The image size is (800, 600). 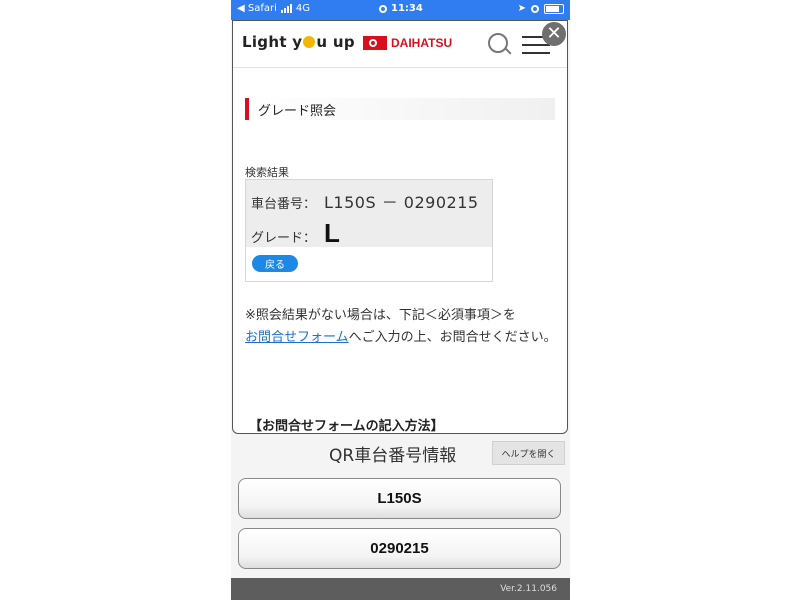 I want to click on result-details: 車台番号： L150S － 0290215 グレード： L, so click(x=369, y=214).